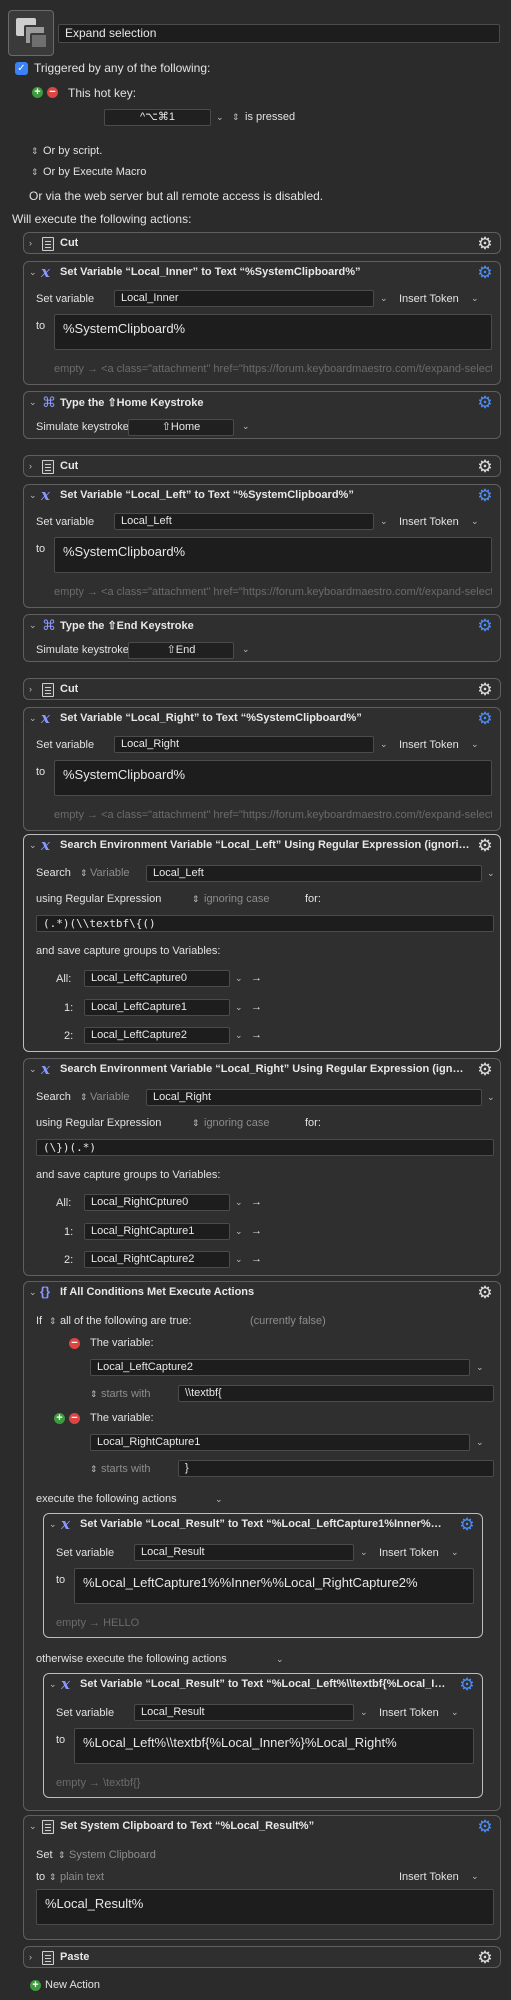 The image size is (511, 2000). I want to click on format-updown-icon: ⇕, so click(53, 1877).